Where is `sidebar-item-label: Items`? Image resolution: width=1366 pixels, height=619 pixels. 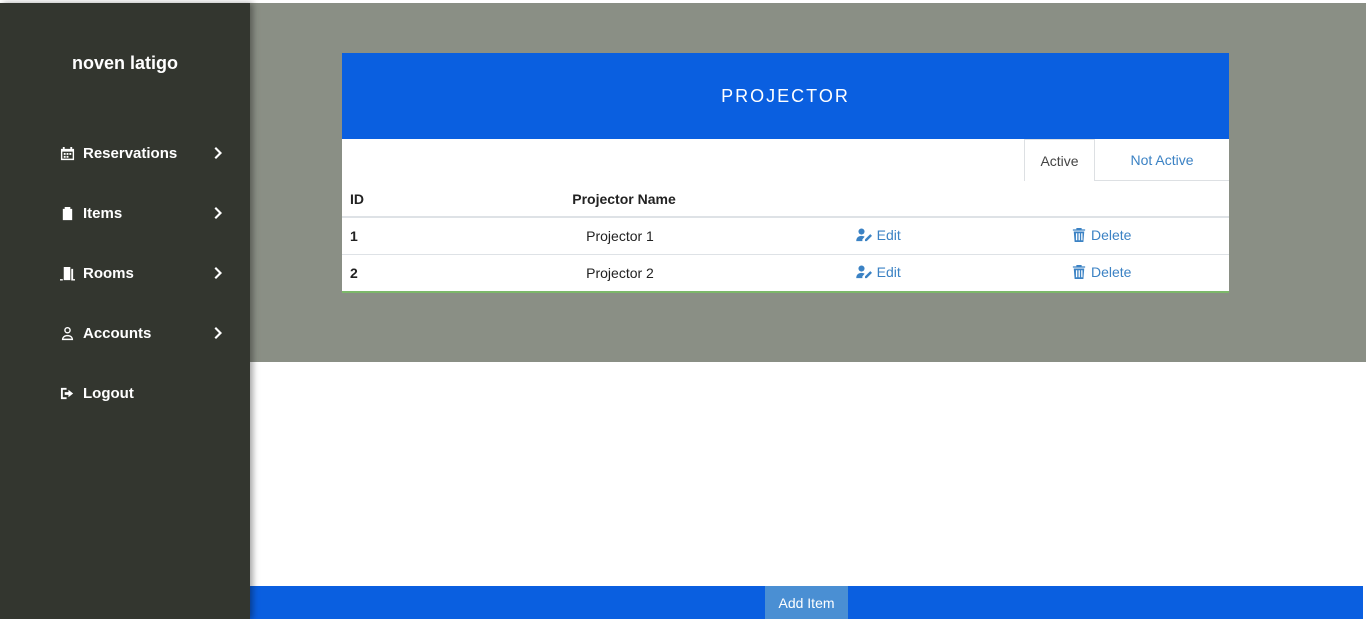
sidebar-item-label: Items is located at coordinates (103, 213).